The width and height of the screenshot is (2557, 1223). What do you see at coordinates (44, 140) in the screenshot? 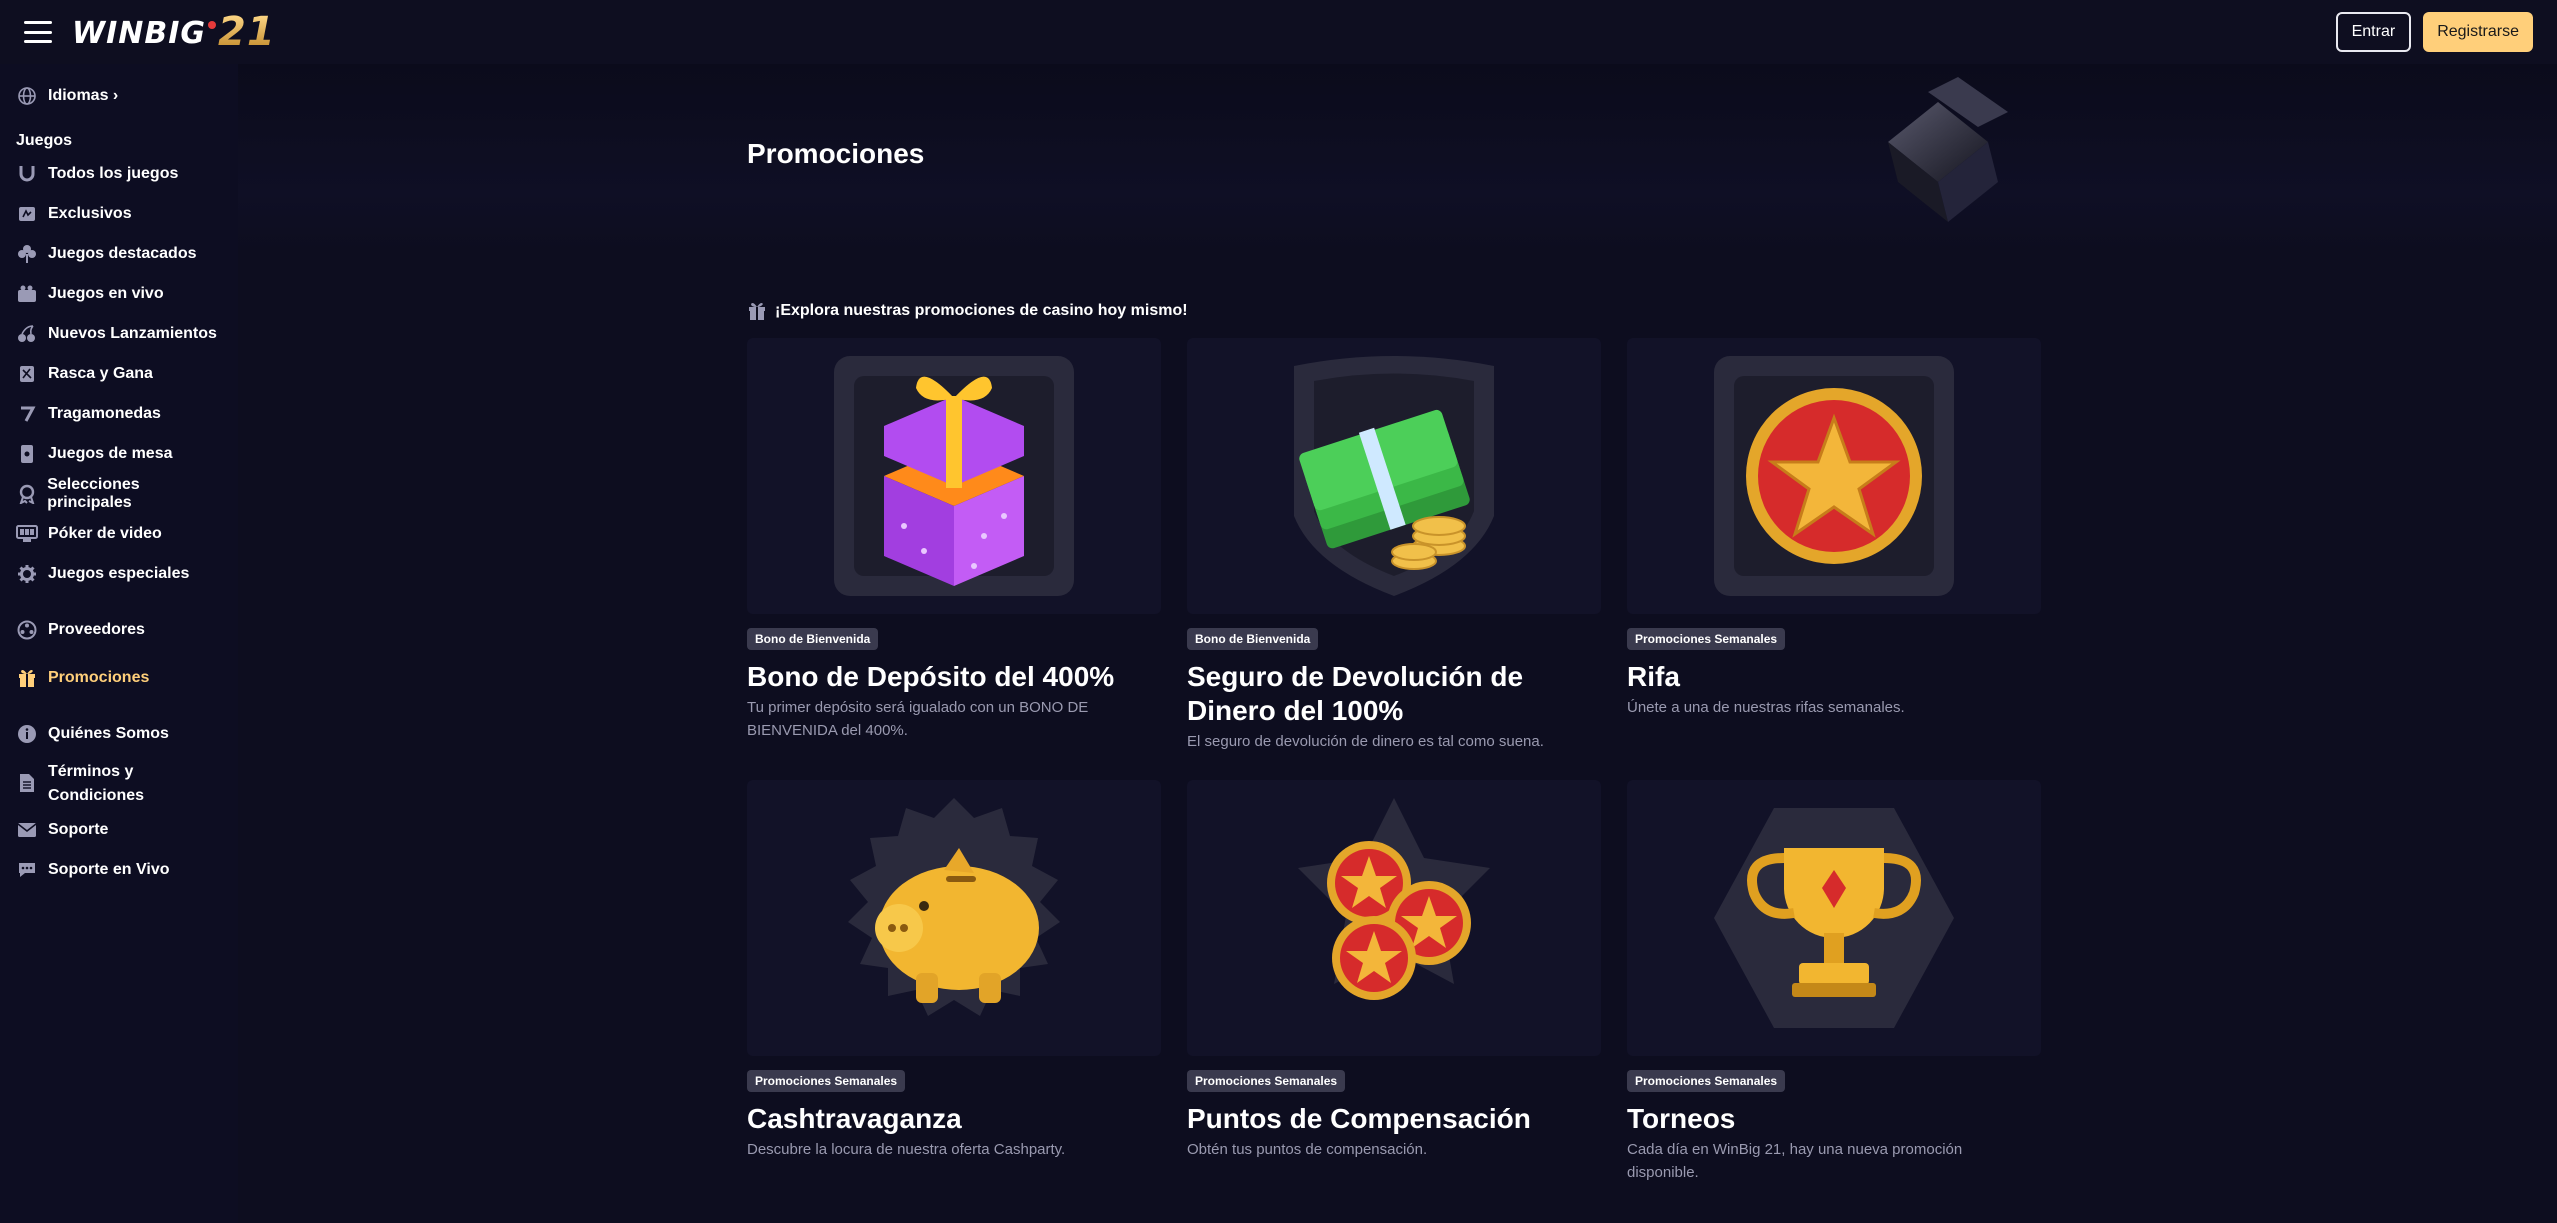
I see `sidebar-section-games: Juegos` at bounding box center [44, 140].